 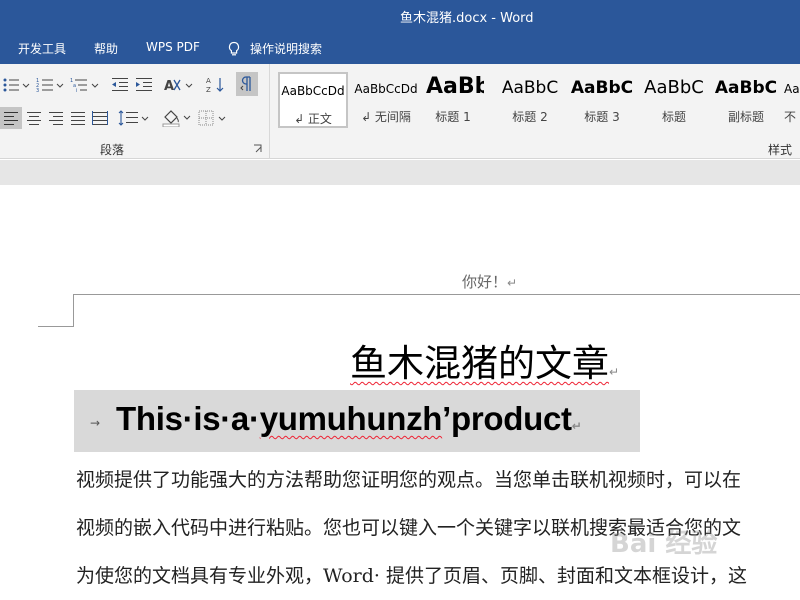 I want to click on chinese-layout-button: A, so click(x=179, y=85).